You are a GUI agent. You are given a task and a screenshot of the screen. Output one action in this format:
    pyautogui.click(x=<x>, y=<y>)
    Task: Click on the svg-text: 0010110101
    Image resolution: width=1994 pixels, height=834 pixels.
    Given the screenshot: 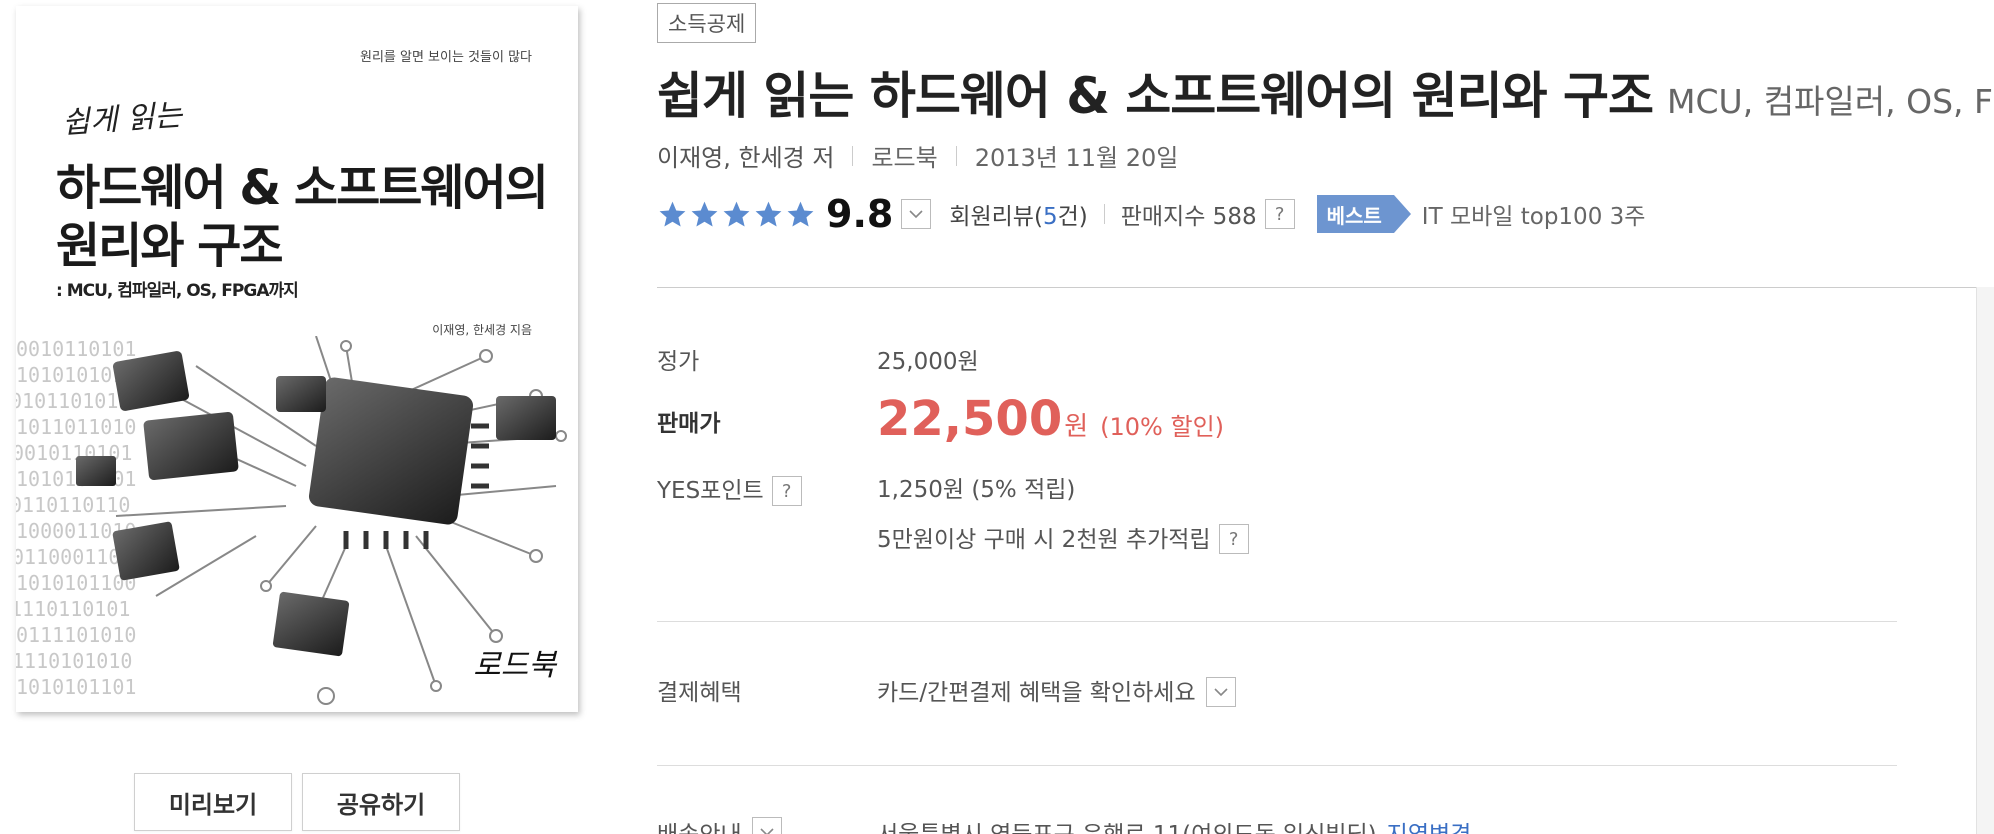 What is the action you would take?
    pyautogui.click(x=76, y=349)
    